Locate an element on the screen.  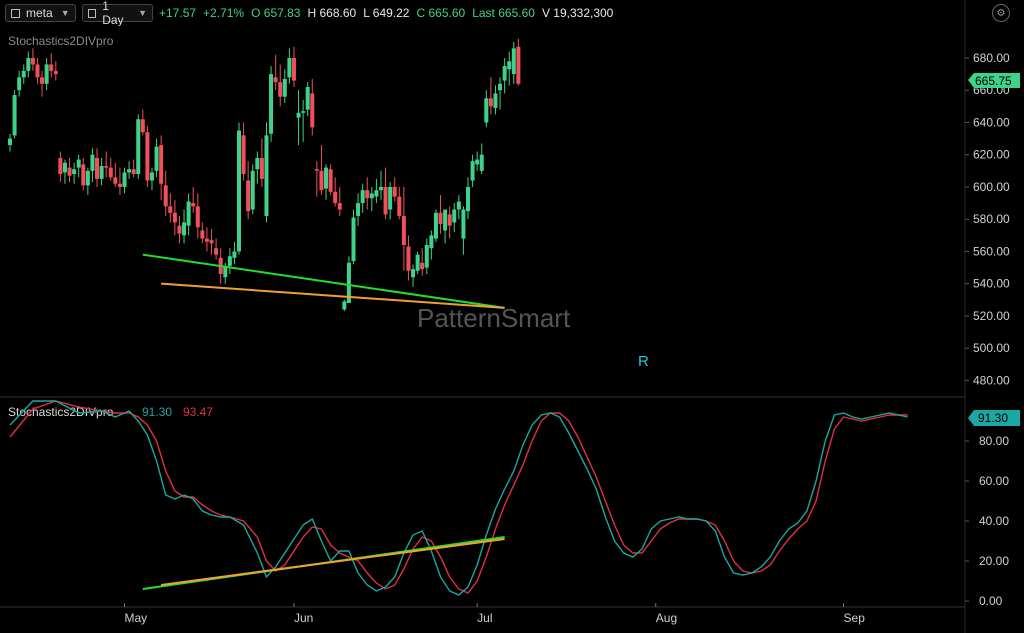
indicator-badge-text: 91.30 is located at coordinates (993, 418).